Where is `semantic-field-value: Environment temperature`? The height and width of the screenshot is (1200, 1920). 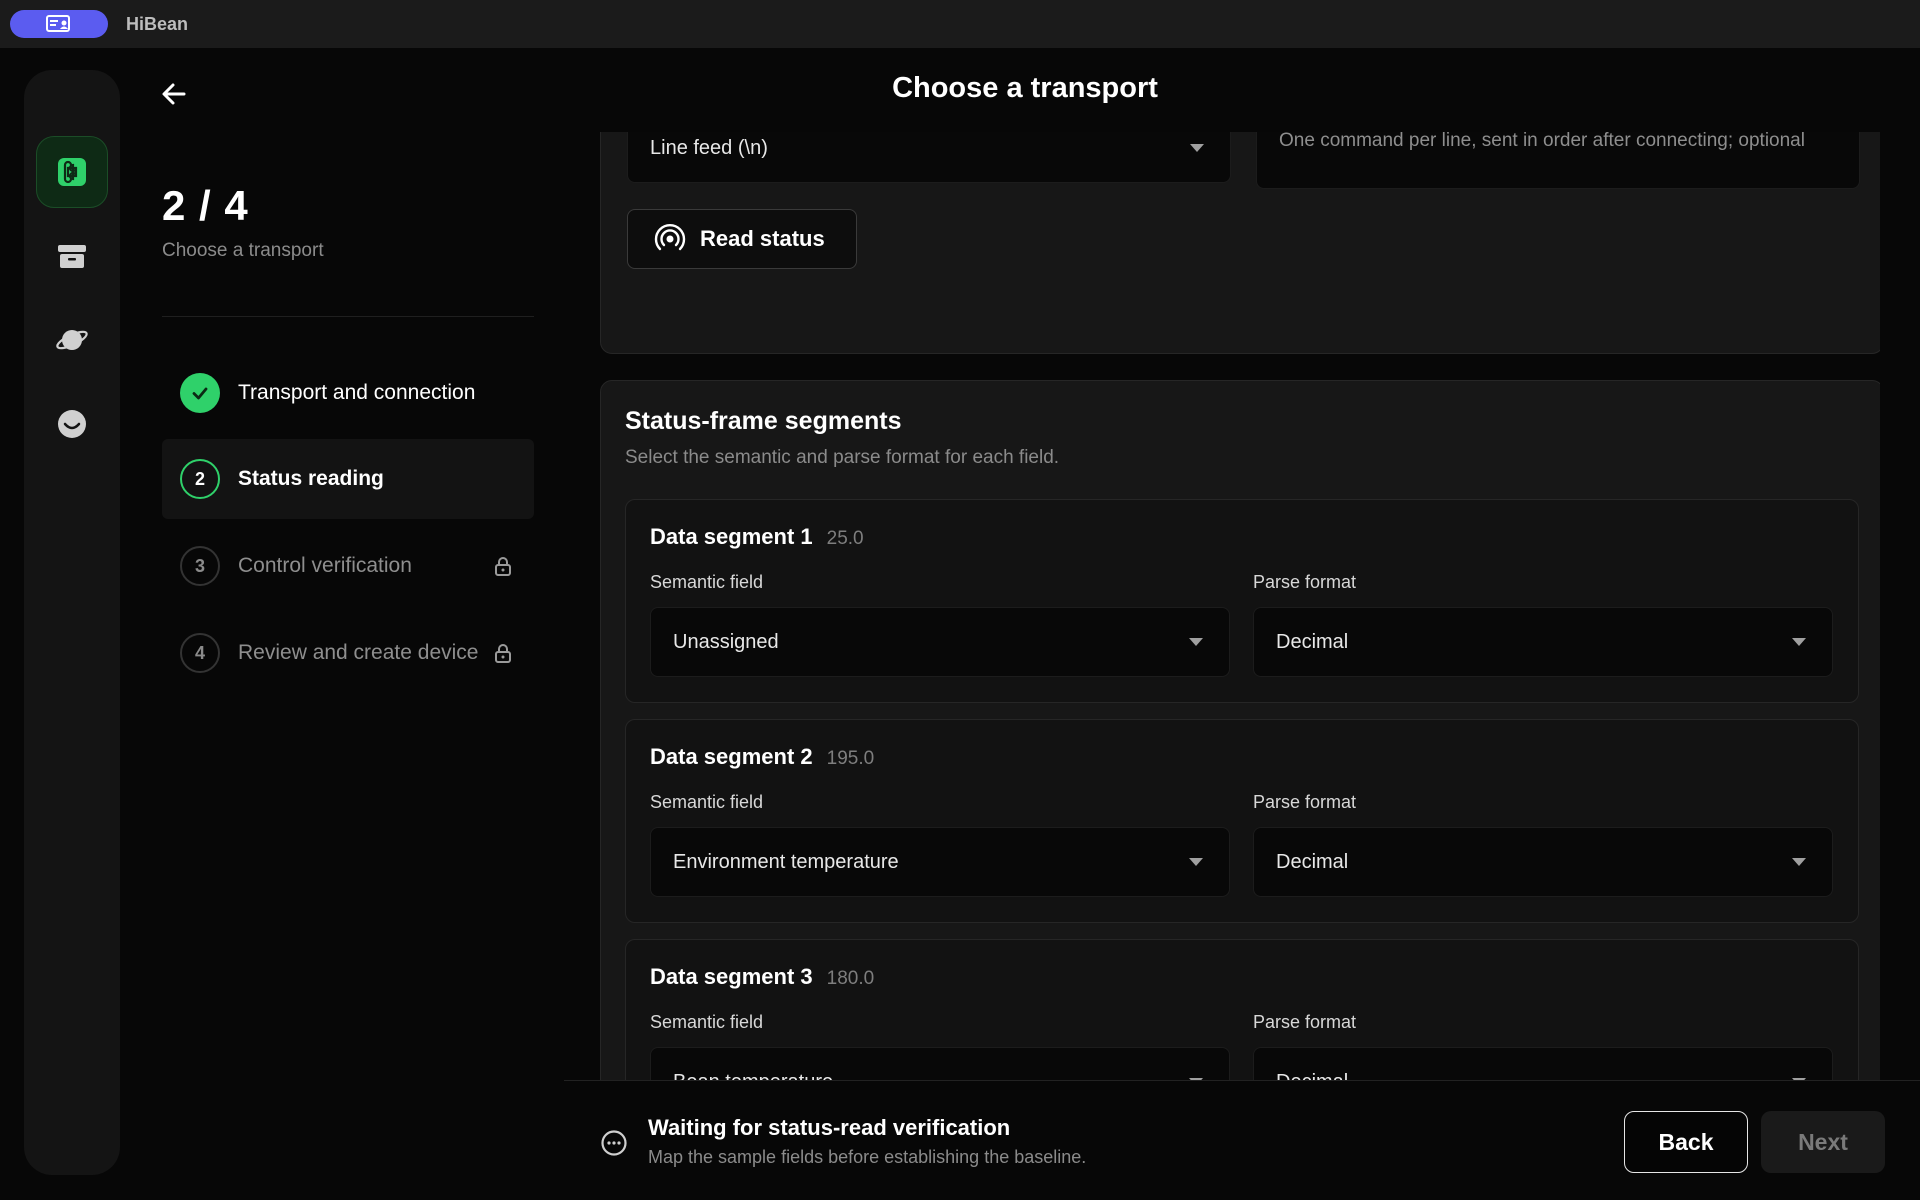
semantic-field-value: Environment temperature is located at coordinates (786, 861).